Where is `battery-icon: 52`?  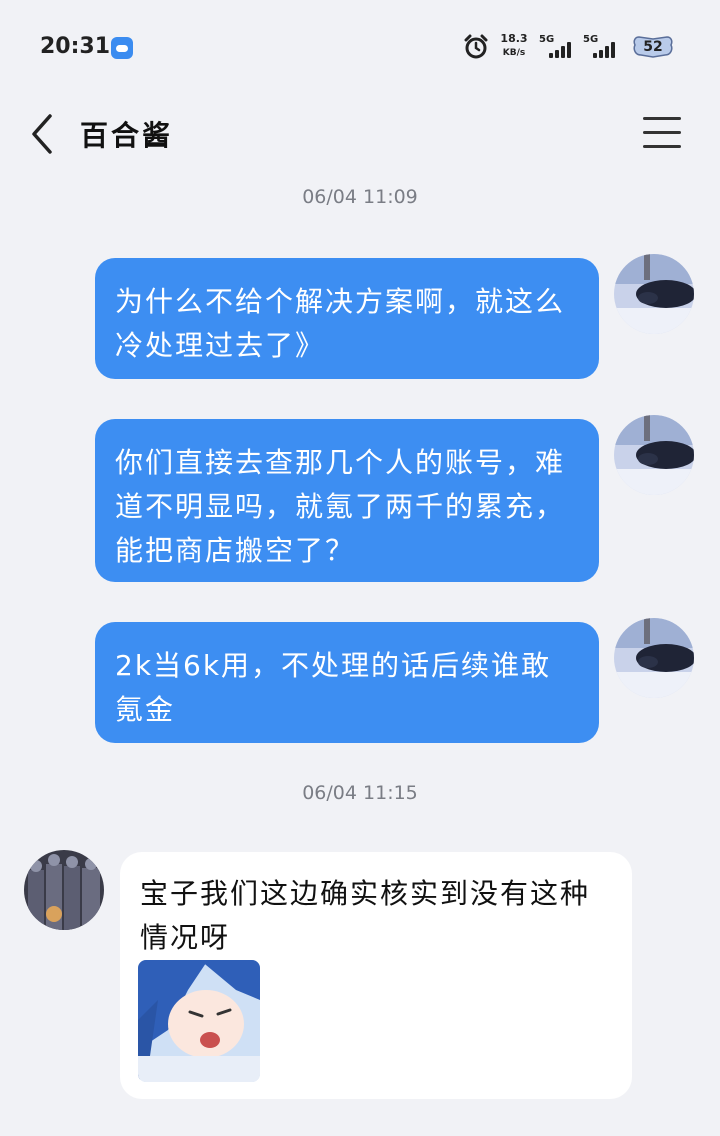
battery-icon: 52 is located at coordinates (653, 47).